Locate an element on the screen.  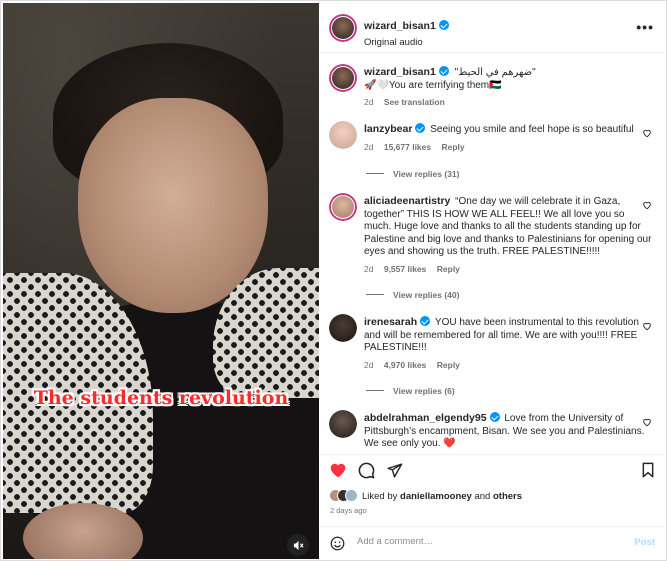
comment-icon is located at coordinates (366, 470).